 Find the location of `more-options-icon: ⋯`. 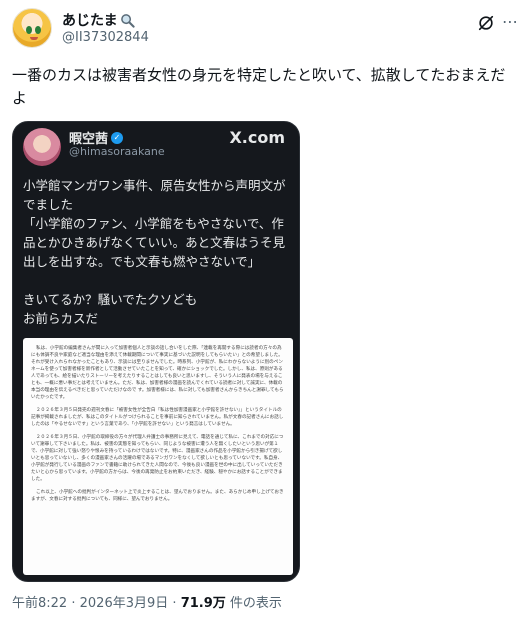

more-options-icon: ⋯ is located at coordinates (510, 21).